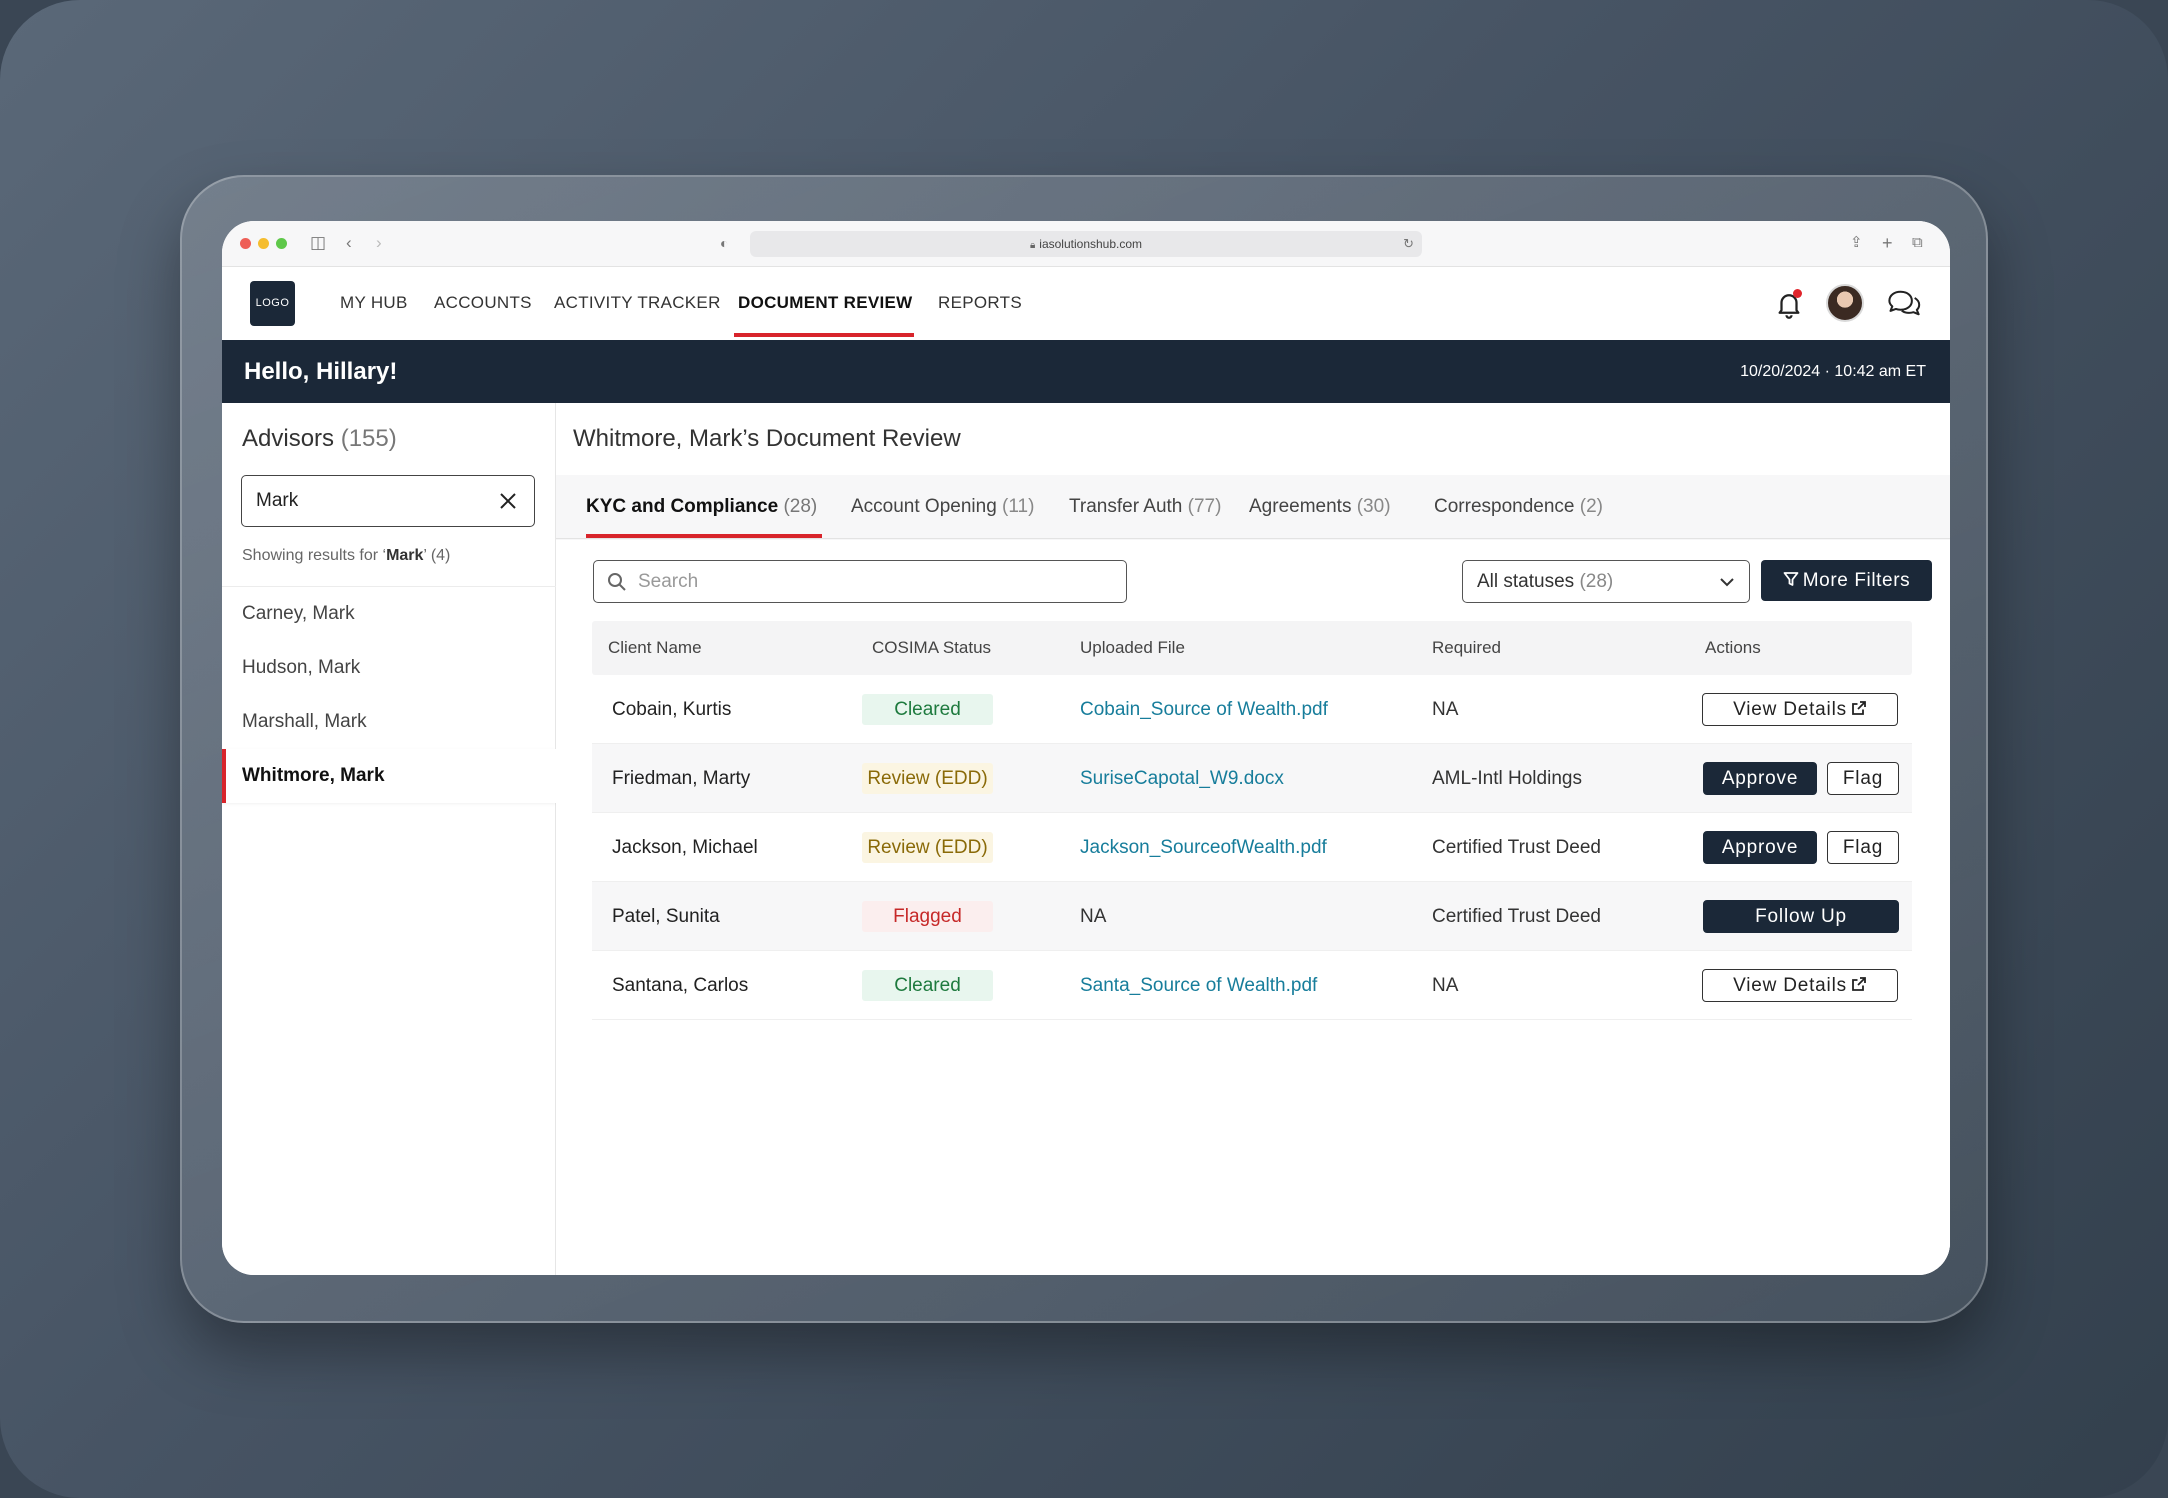 The image size is (2168, 1498). What do you see at coordinates (389, 776) in the screenshot?
I see `advisor-item-whitmore: Whitmore, Mark` at bounding box center [389, 776].